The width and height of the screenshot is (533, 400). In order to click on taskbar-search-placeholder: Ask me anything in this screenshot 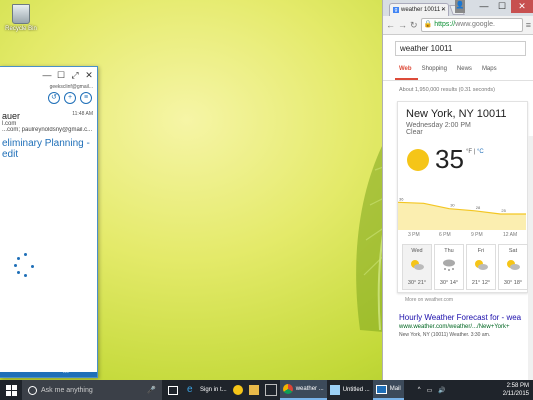, I will do `click(67, 390)`.